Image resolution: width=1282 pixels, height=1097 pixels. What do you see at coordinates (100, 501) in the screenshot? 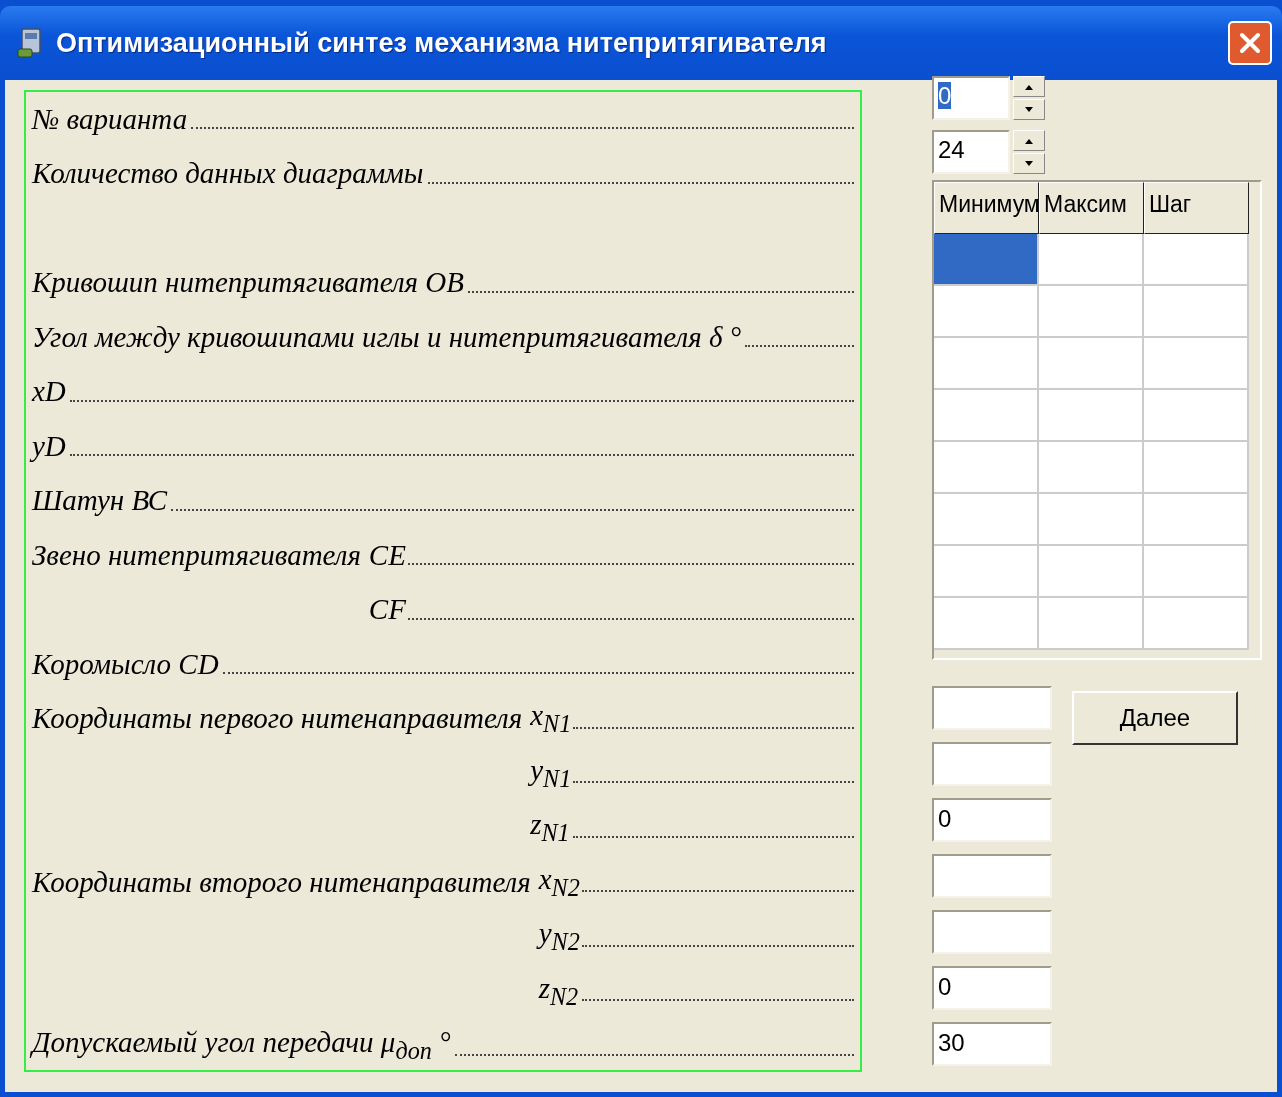
I see `field-label: Шатун ВС` at bounding box center [100, 501].